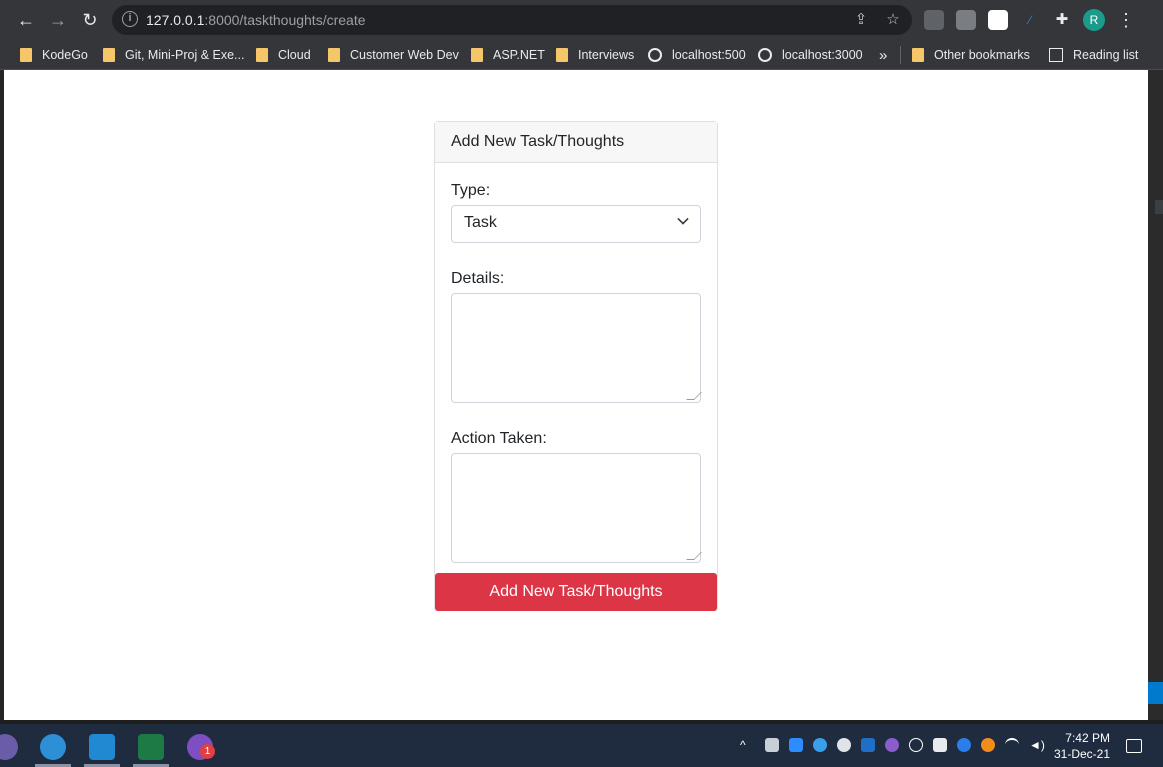 Image resolution: width=1163 pixels, height=767 pixels. I want to click on address-bar: i 127.0.0.1:8000/taskthoughts/create ⇪ ☆, so click(512, 20).